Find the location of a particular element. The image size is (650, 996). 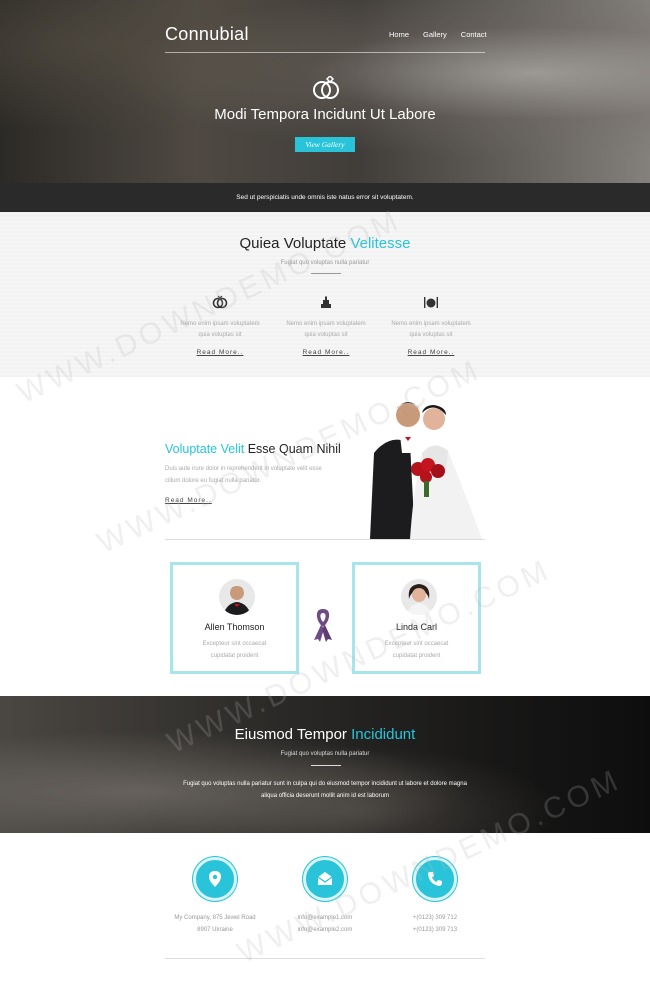

couple-photo is located at coordinates (427, 466).